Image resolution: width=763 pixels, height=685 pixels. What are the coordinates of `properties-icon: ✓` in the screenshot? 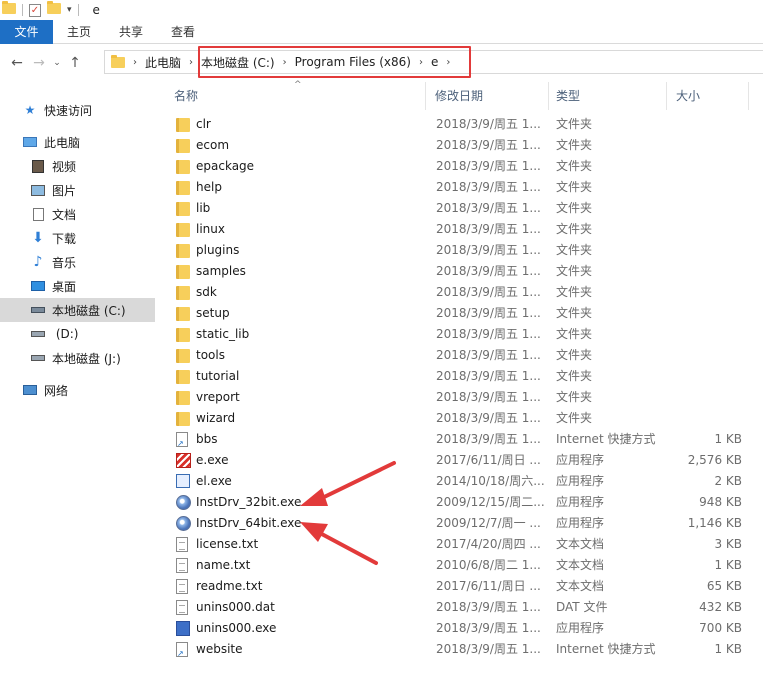 It's located at (35, 10).